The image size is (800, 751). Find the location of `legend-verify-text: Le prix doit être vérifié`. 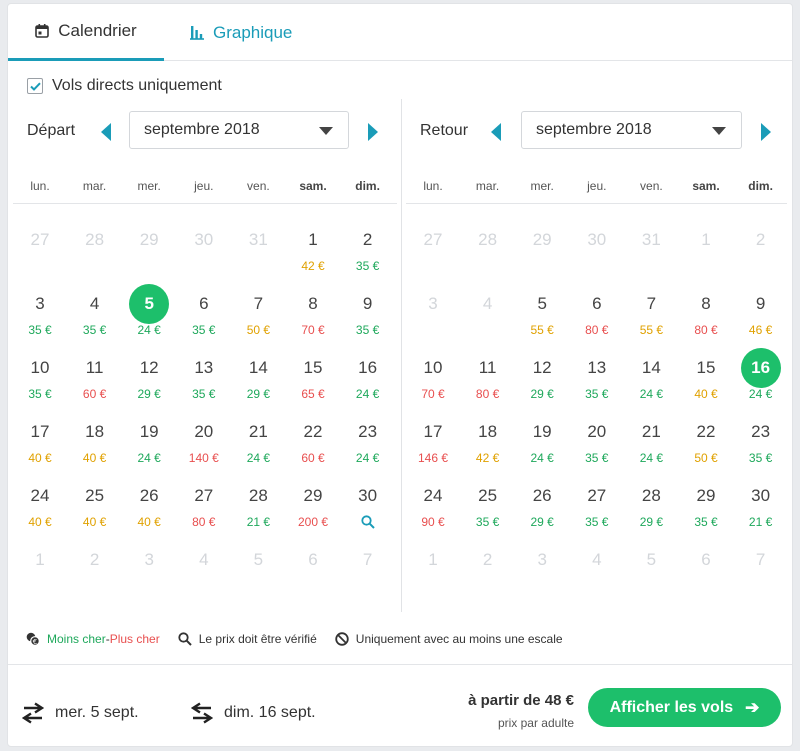

legend-verify-text: Le prix doit être vérifié is located at coordinates (257, 639).